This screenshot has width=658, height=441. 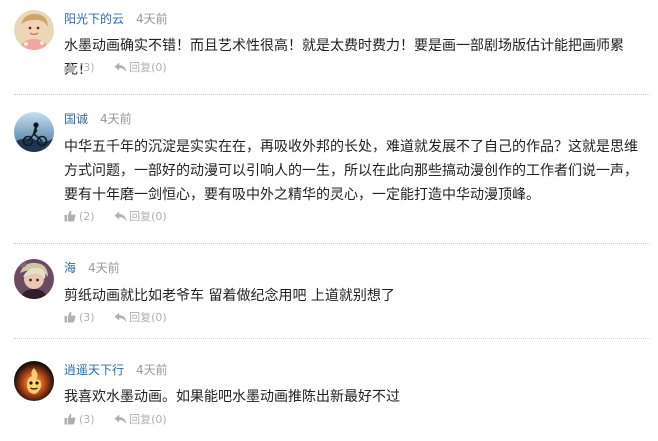 I want to click on comment-text: 剪纸动画就比如老爷车 留着做纪念用吧 上道就别想了, so click(x=229, y=296).